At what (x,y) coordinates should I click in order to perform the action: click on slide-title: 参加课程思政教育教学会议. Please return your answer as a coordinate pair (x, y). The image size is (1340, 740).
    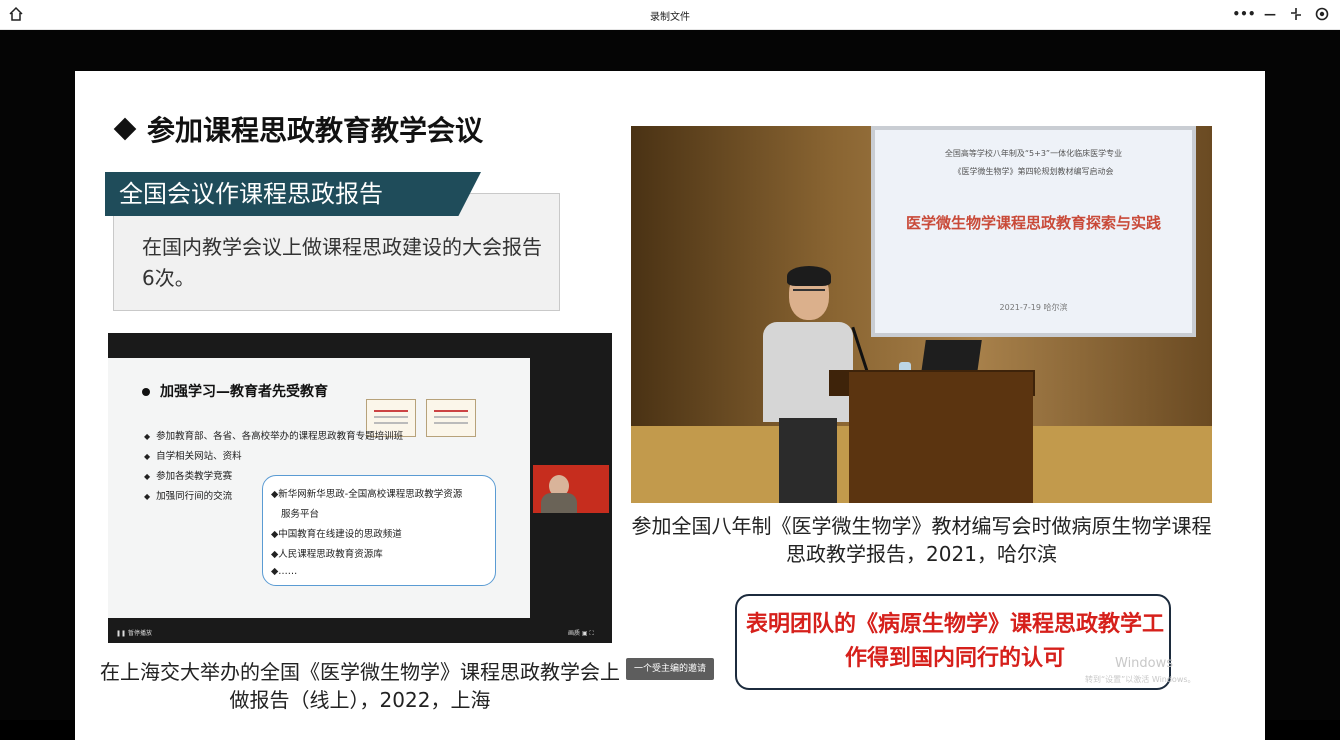
    Looking at the image, I should click on (298, 129).